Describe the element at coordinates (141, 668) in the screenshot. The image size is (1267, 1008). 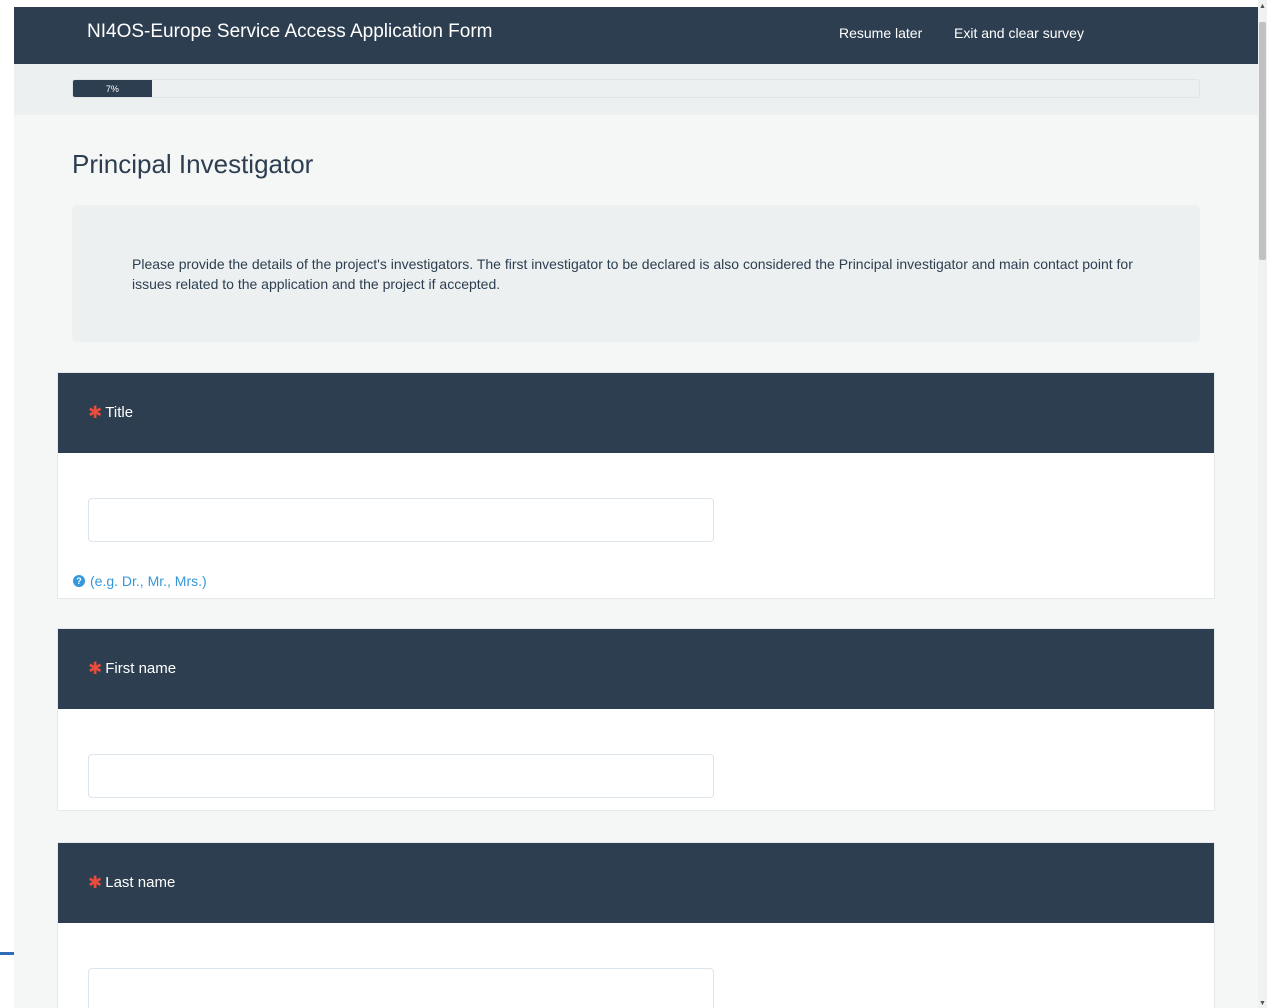
I see `question-label-text: First name` at that location.